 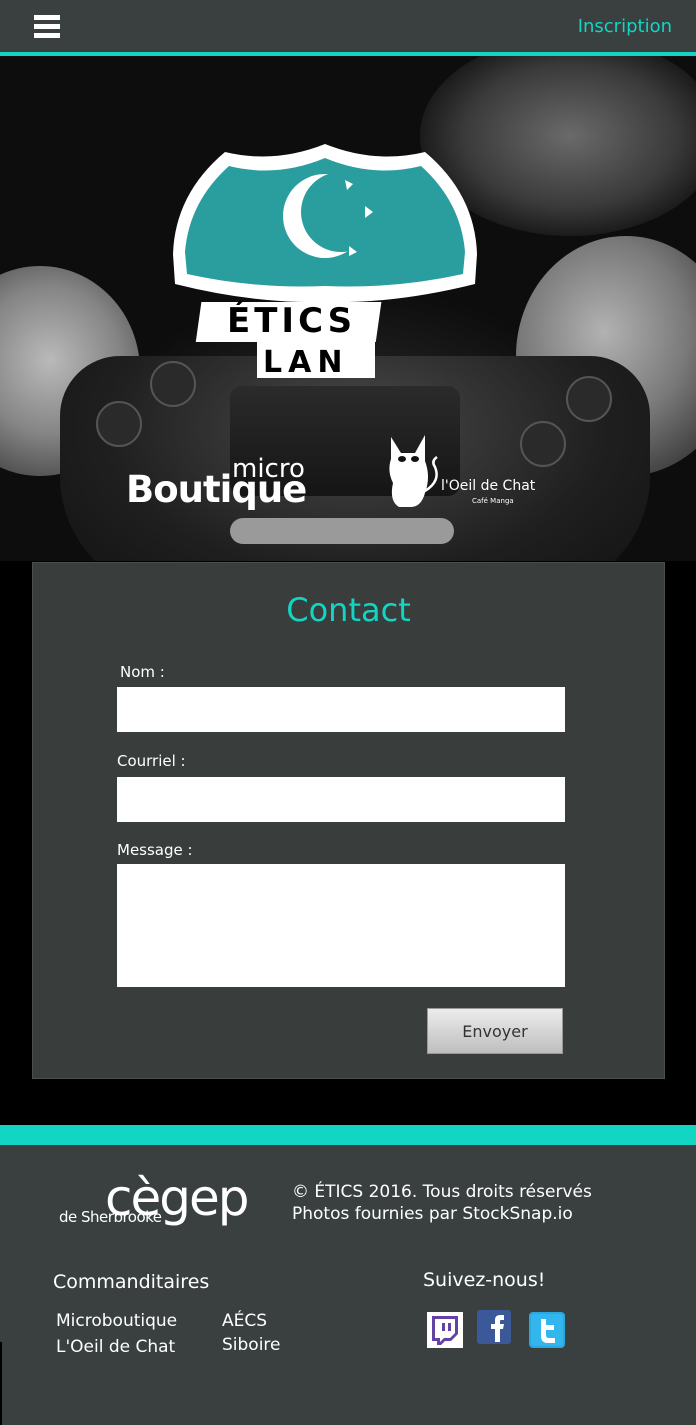 I want to click on name-field, so click(x=341, y=709).